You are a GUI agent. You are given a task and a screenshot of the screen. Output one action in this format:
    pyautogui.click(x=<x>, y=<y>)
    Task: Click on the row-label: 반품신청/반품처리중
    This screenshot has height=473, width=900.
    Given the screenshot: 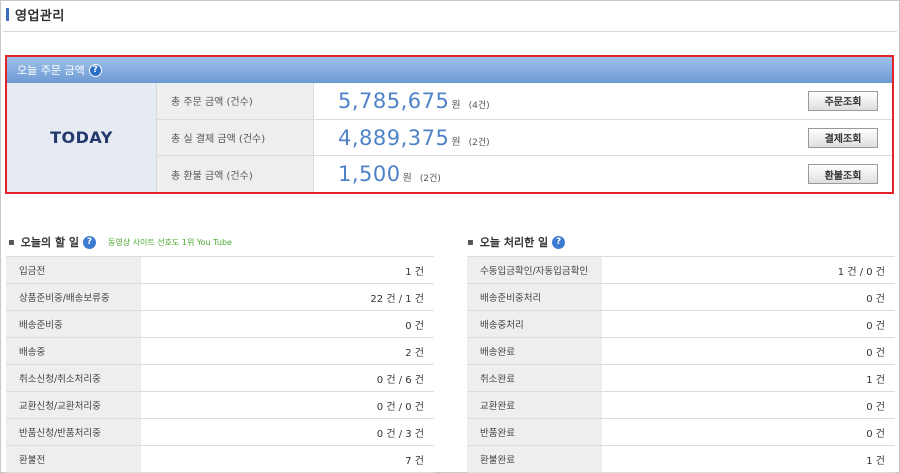 What is the action you would take?
    pyautogui.click(x=73, y=432)
    